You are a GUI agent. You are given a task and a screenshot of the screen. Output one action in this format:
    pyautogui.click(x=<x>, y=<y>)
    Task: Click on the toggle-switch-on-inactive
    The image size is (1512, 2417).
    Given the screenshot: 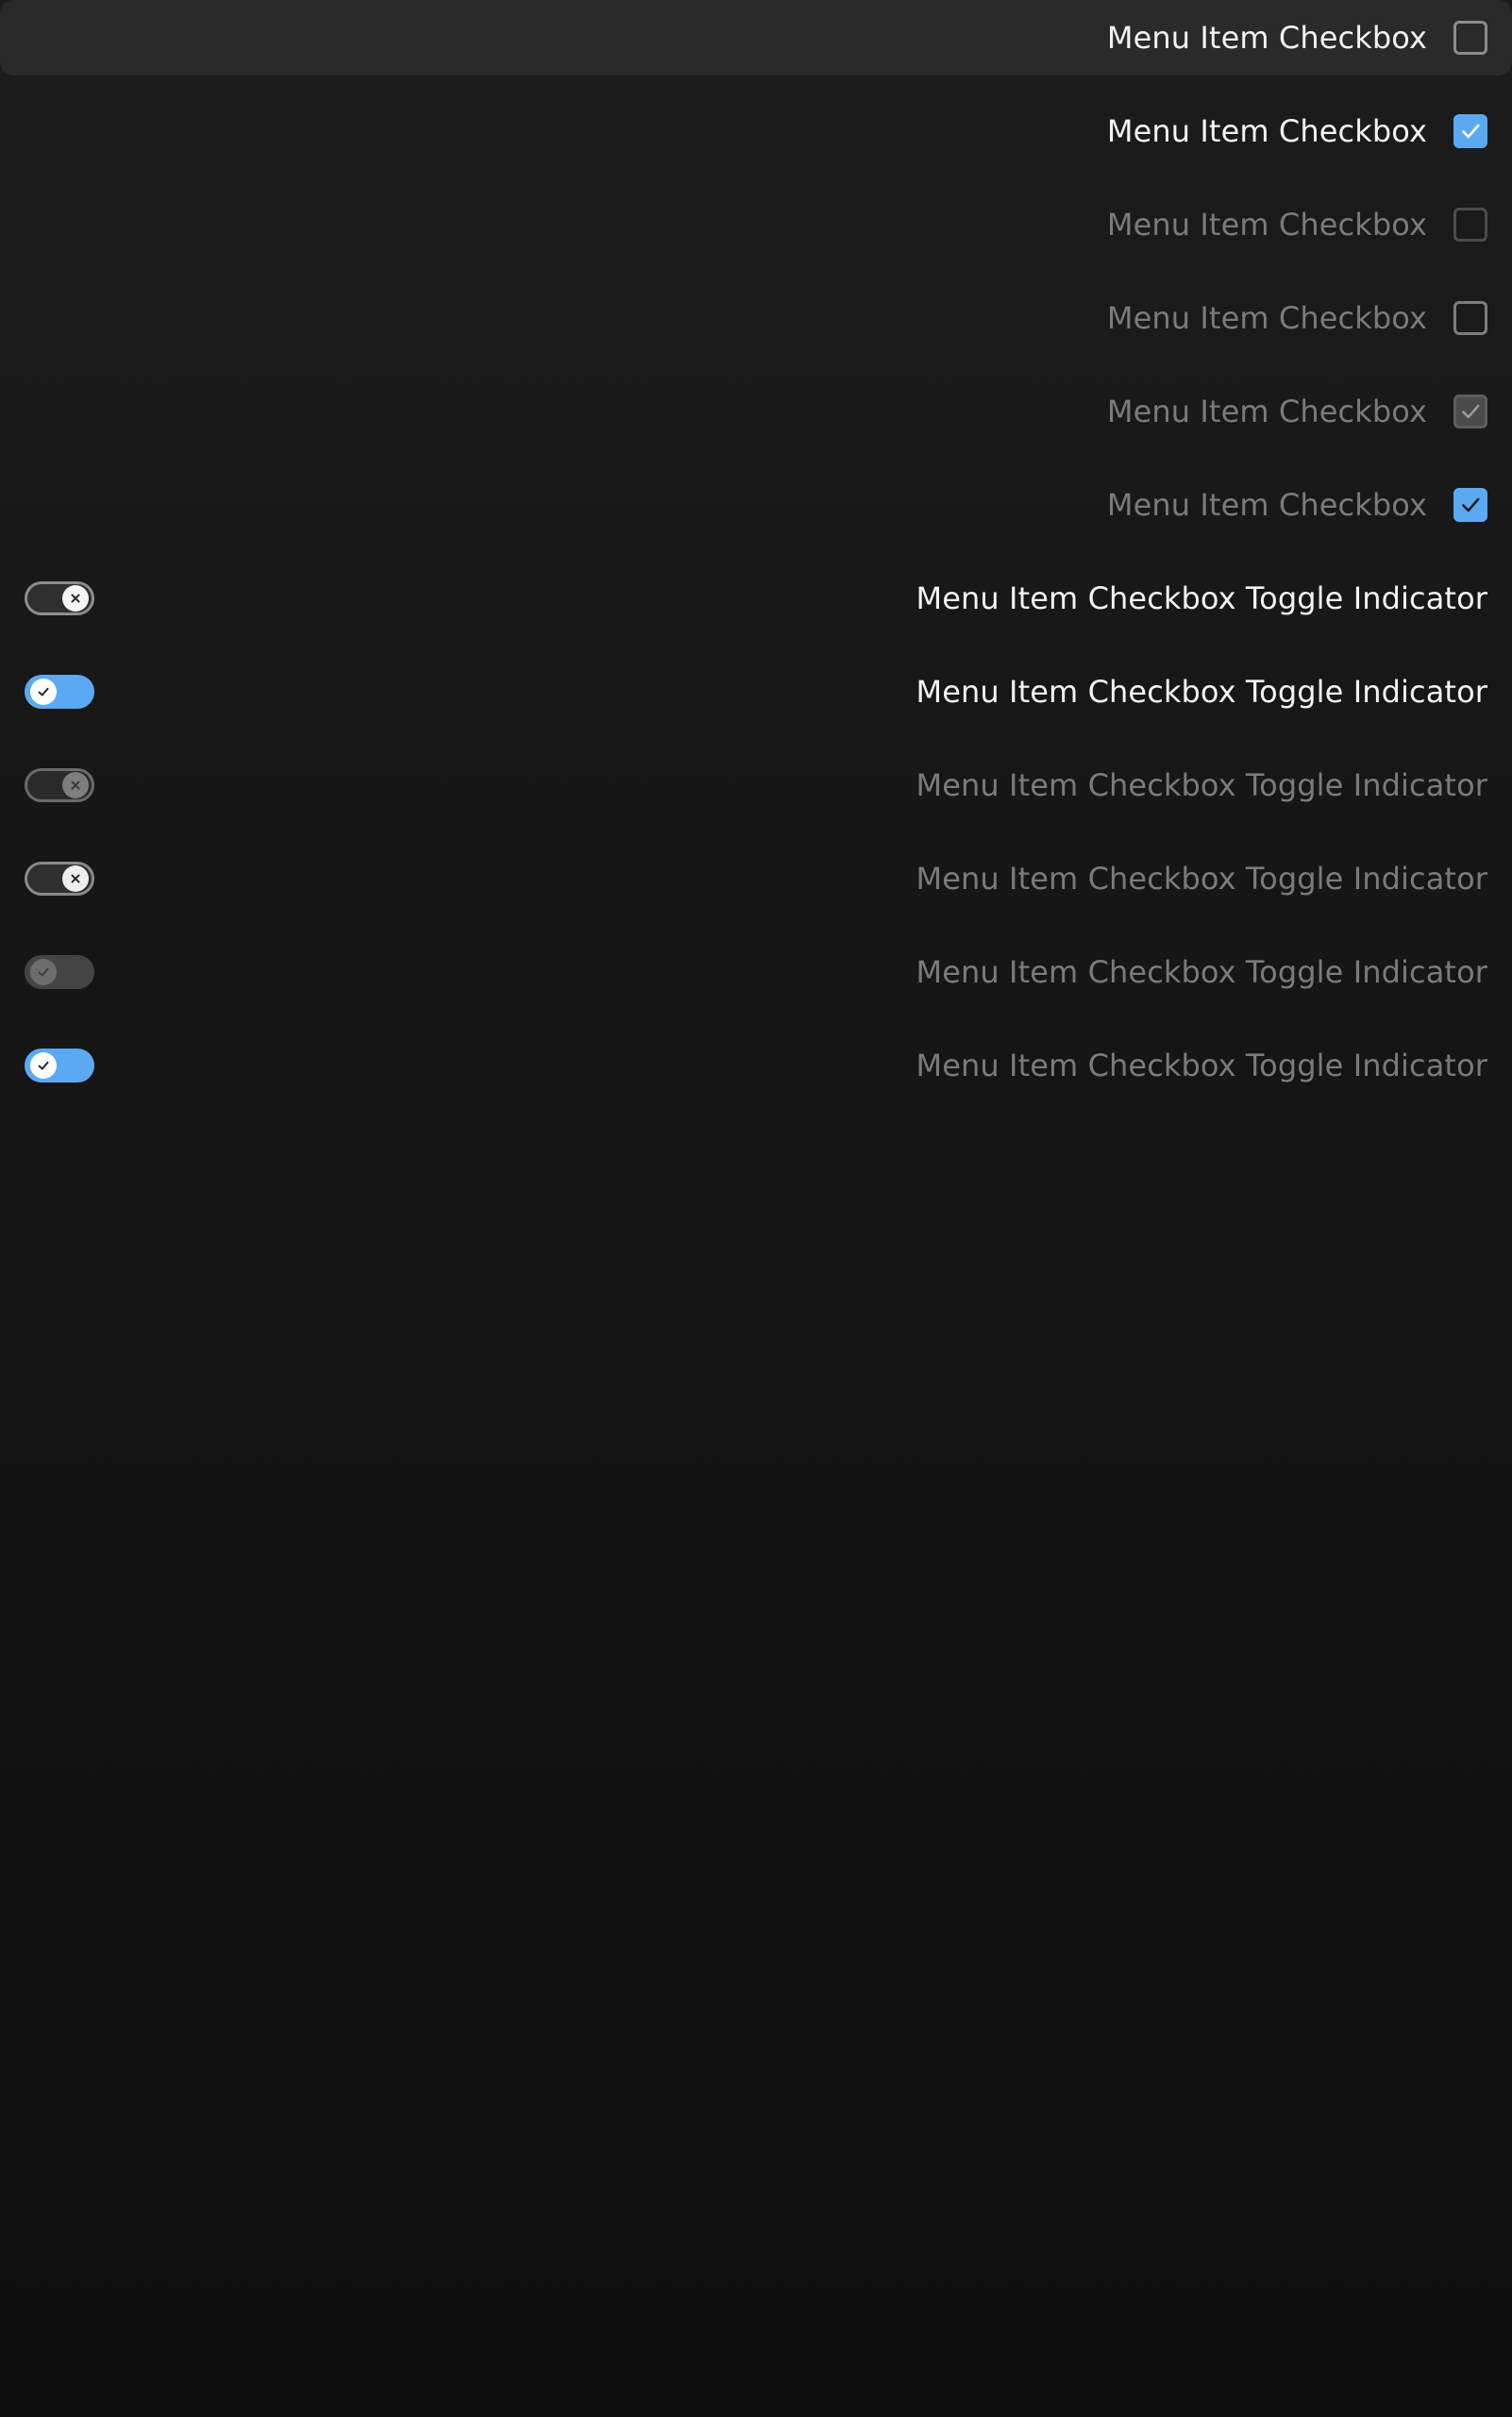 What is the action you would take?
    pyautogui.click(x=59, y=1066)
    